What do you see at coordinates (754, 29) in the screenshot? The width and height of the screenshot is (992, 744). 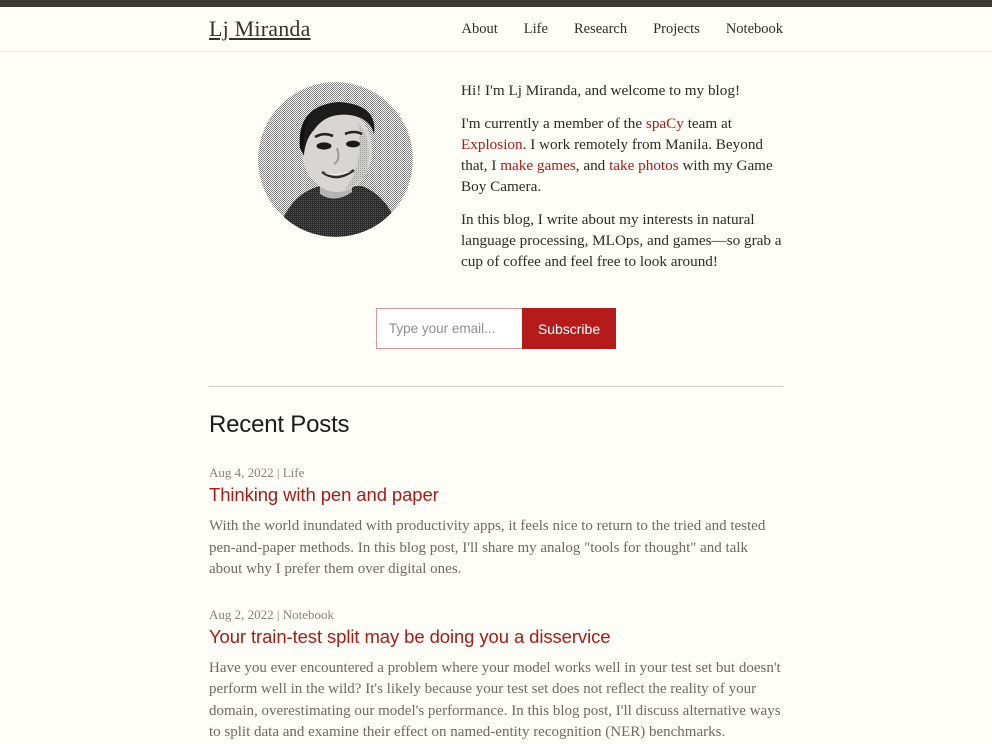 I see `nav-item-notebook: Notebook` at bounding box center [754, 29].